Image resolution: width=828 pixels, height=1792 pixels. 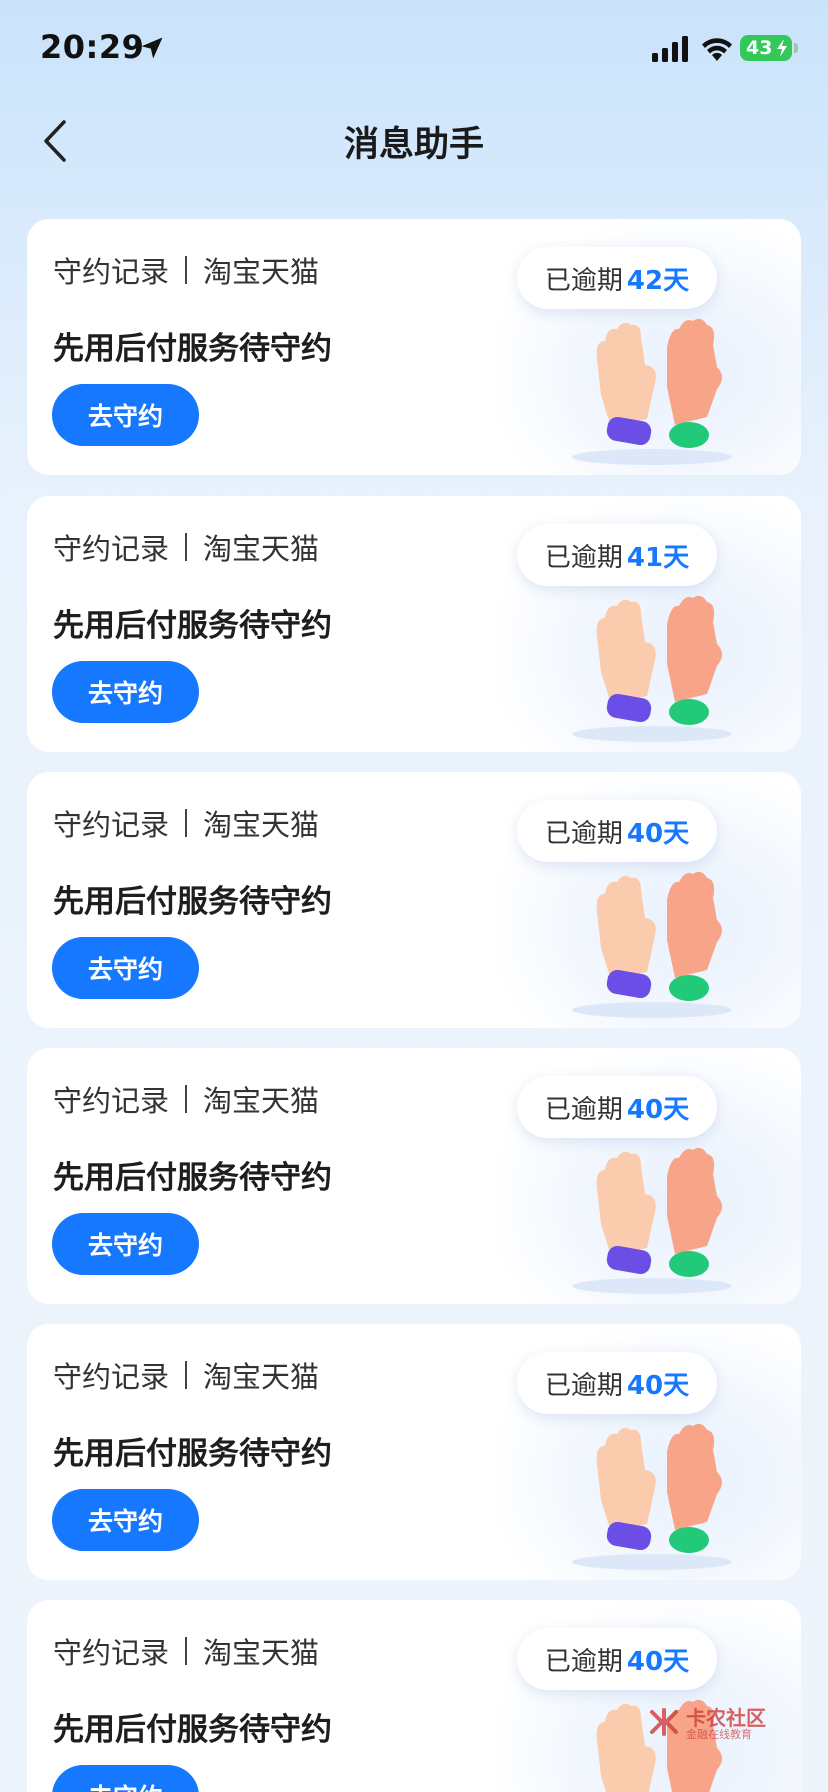 I want to click on watermark: 卡农社区 金融在线教育, so click(x=723, y=1722).